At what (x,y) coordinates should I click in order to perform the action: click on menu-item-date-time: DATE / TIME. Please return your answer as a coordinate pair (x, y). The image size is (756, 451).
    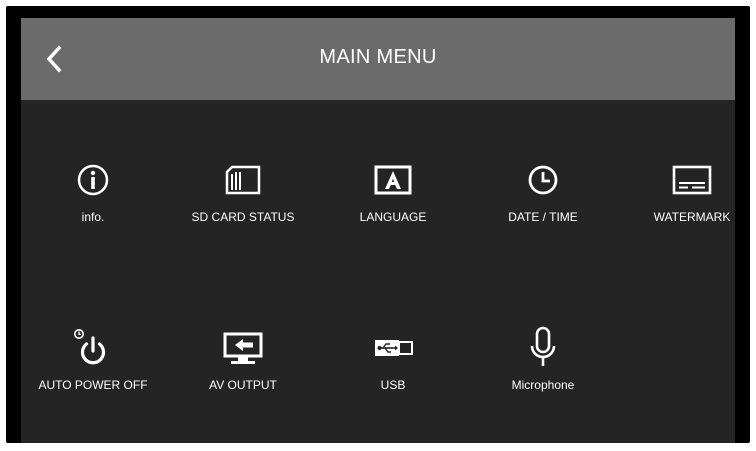
    Looking at the image, I should click on (543, 203).